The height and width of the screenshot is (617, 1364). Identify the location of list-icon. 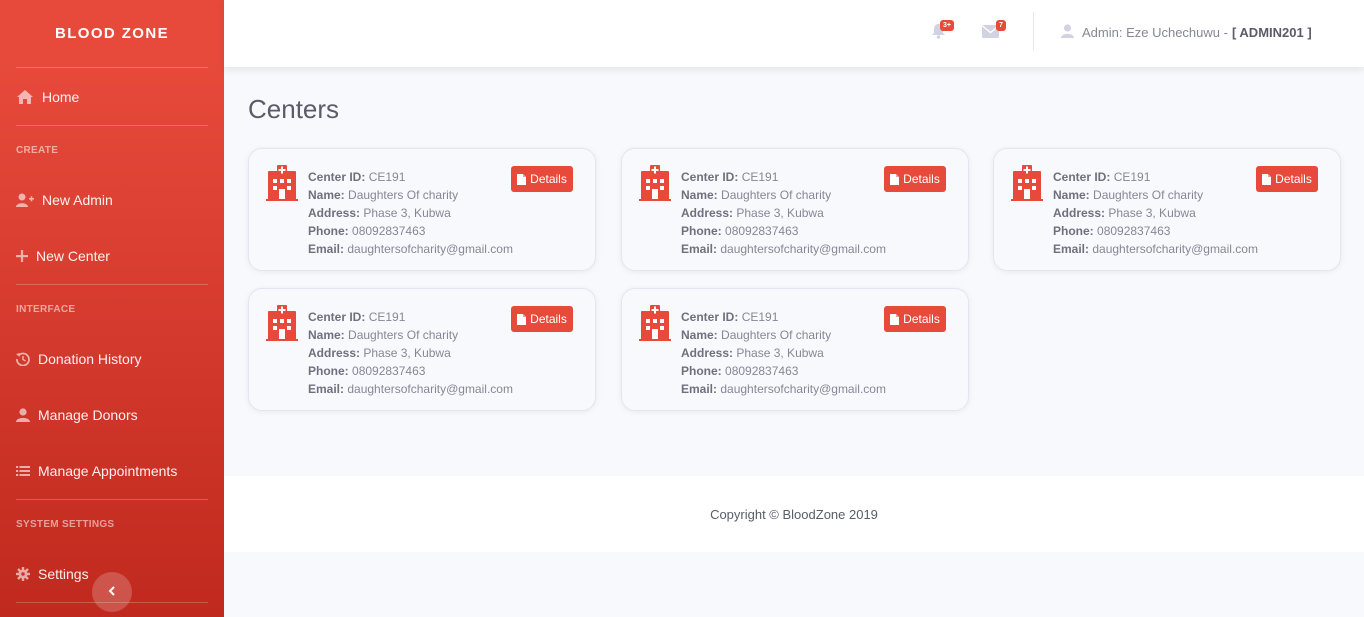
(23, 471).